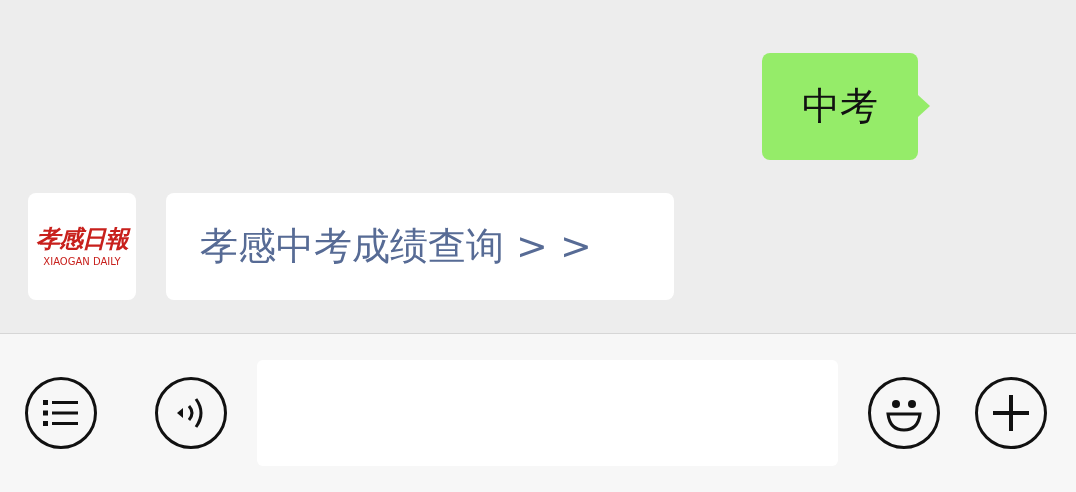 The height and width of the screenshot is (492, 1076). I want to click on menu-icon, so click(61, 413).